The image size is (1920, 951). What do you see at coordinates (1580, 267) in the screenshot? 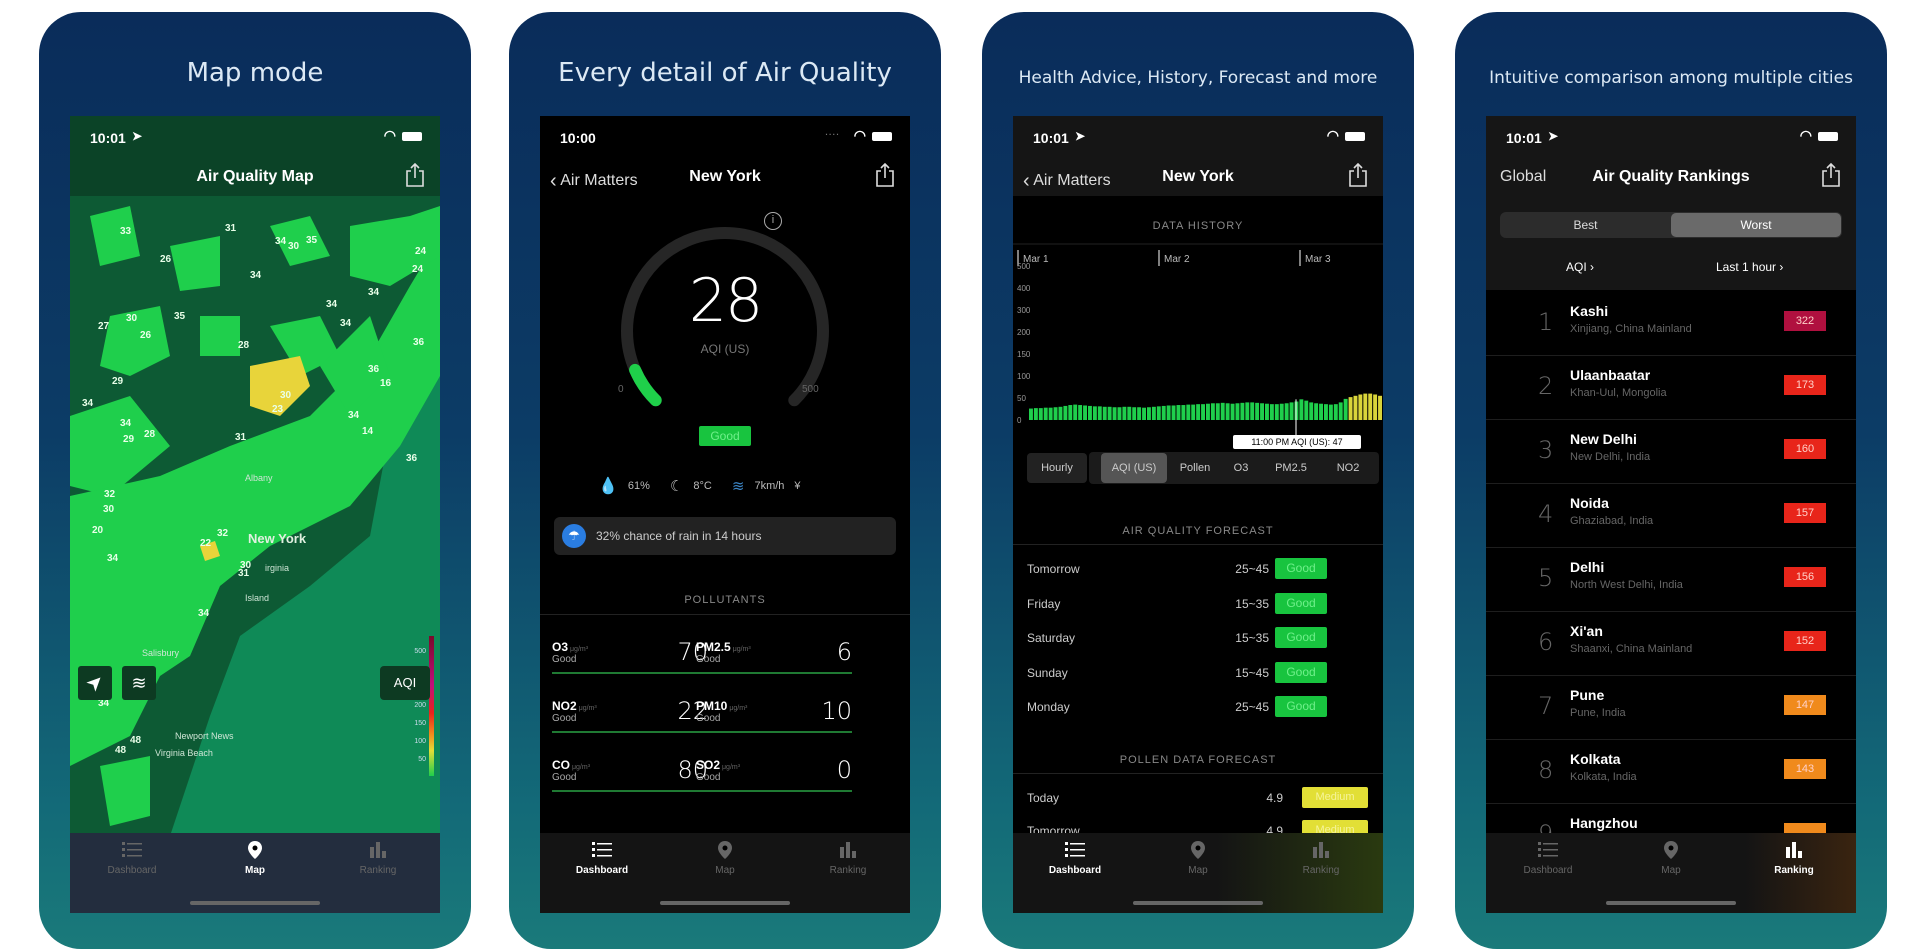
I see `metric-selector: AQI ›` at bounding box center [1580, 267].